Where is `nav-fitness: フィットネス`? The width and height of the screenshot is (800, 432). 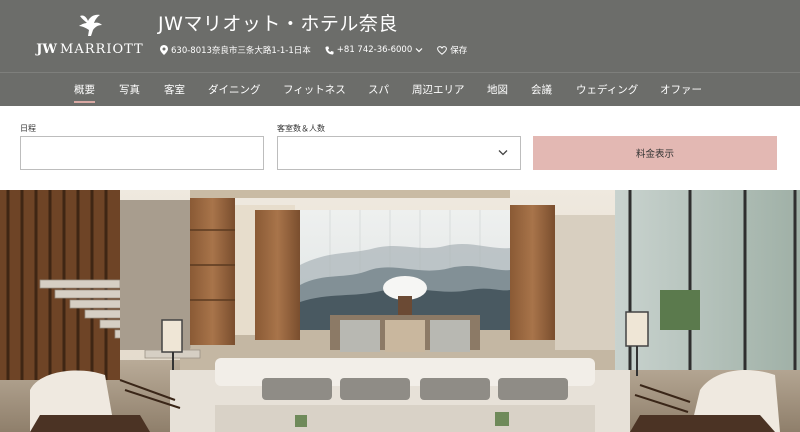 nav-fitness: フィットネス is located at coordinates (314, 89).